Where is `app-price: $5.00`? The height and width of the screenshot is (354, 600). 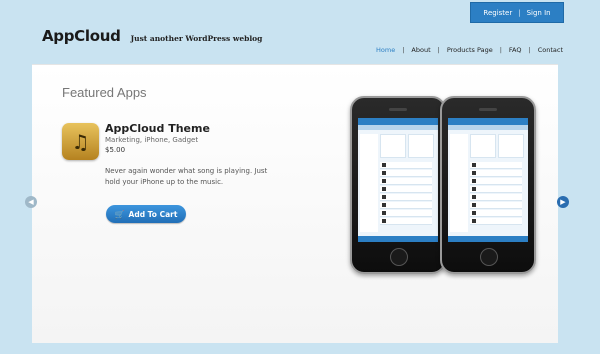 app-price: $5.00 is located at coordinates (115, 150).